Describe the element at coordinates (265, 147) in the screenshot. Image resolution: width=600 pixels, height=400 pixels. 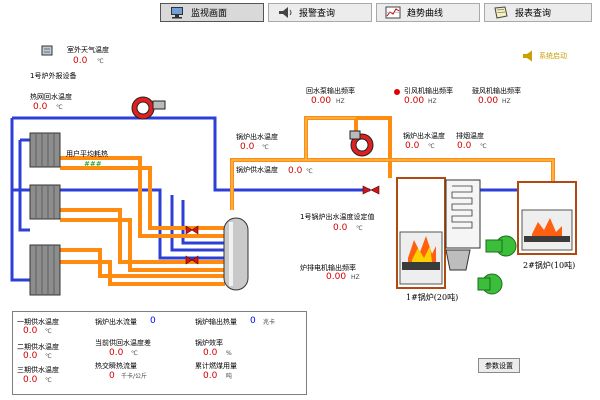
I see `outlet-temp-unit: ℃` at that location.